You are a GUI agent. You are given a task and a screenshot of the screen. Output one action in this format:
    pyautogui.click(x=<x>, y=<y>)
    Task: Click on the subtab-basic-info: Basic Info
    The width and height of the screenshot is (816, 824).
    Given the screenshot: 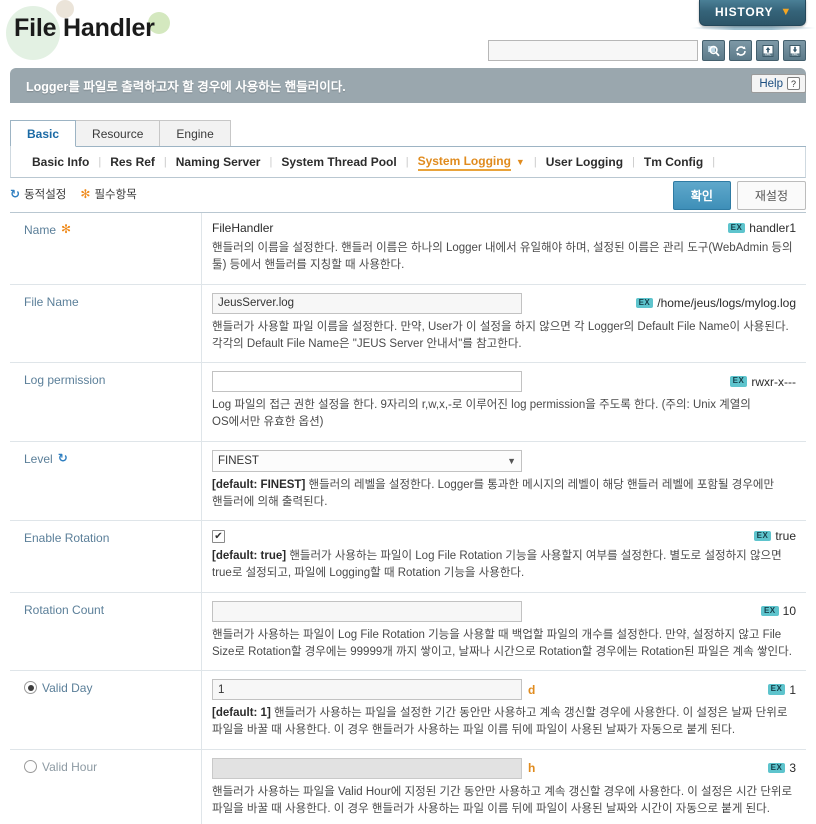 What is the action you would take?
    pyautogui.click(x=60, y=162)
    